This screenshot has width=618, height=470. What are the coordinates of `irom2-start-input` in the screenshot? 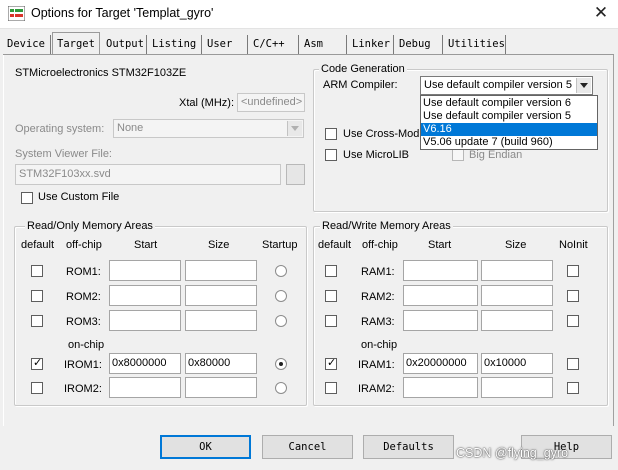 It's located at (145, 387).